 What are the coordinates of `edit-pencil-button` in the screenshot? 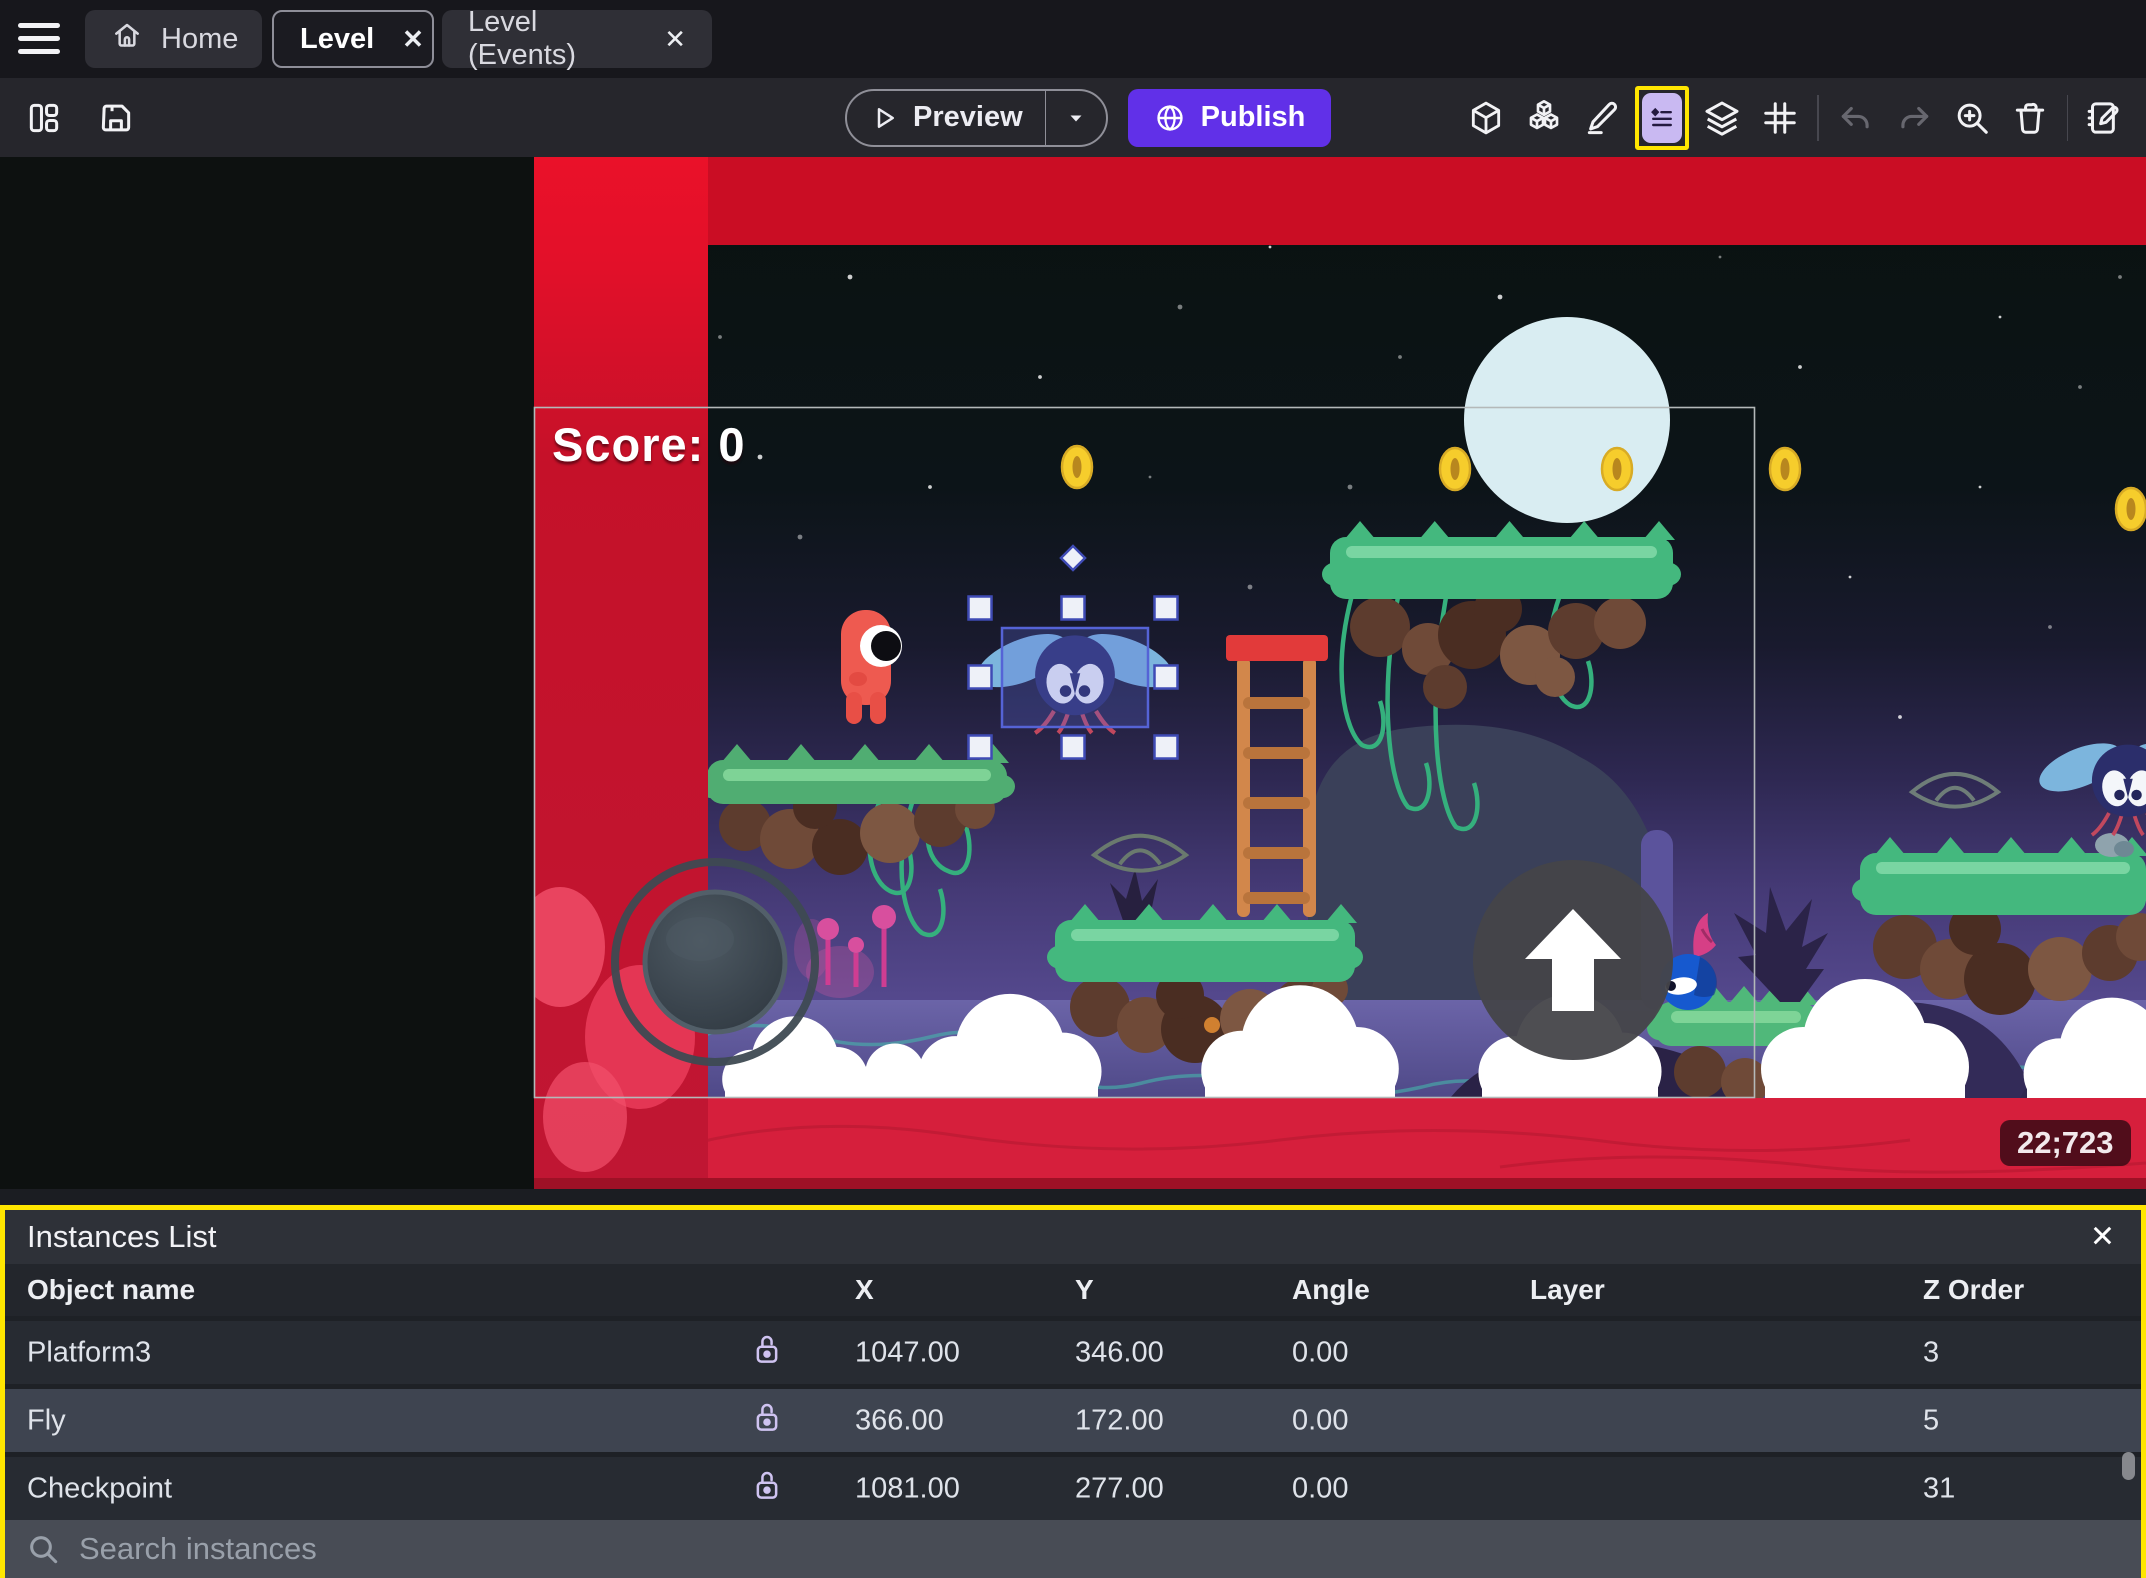 It's located at (1602, 118).